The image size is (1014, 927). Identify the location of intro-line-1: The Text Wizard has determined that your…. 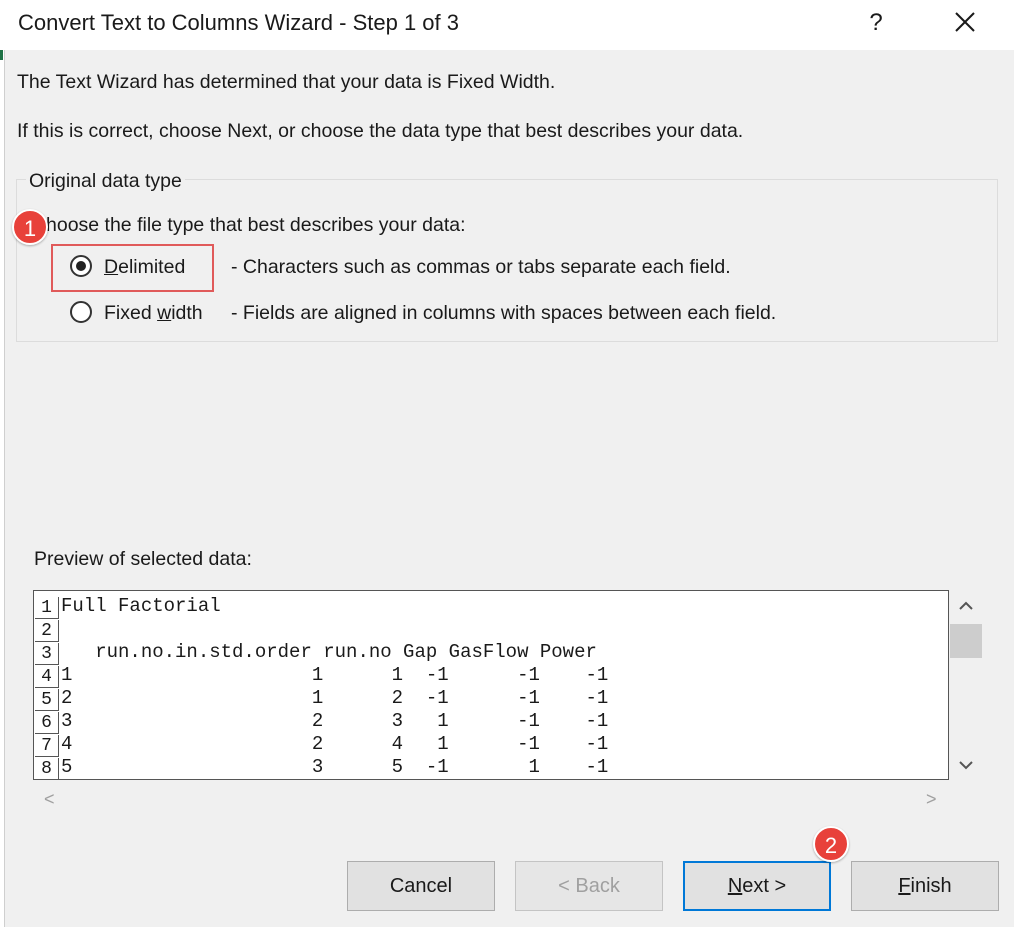
(286, 82).